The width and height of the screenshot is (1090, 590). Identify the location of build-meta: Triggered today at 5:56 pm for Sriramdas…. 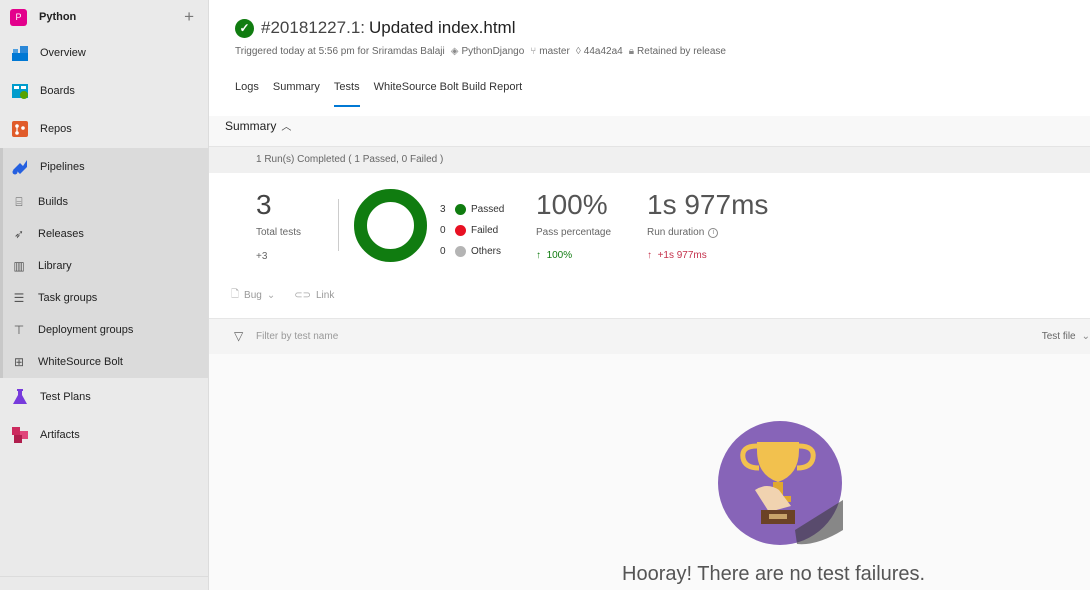
(480, 51).